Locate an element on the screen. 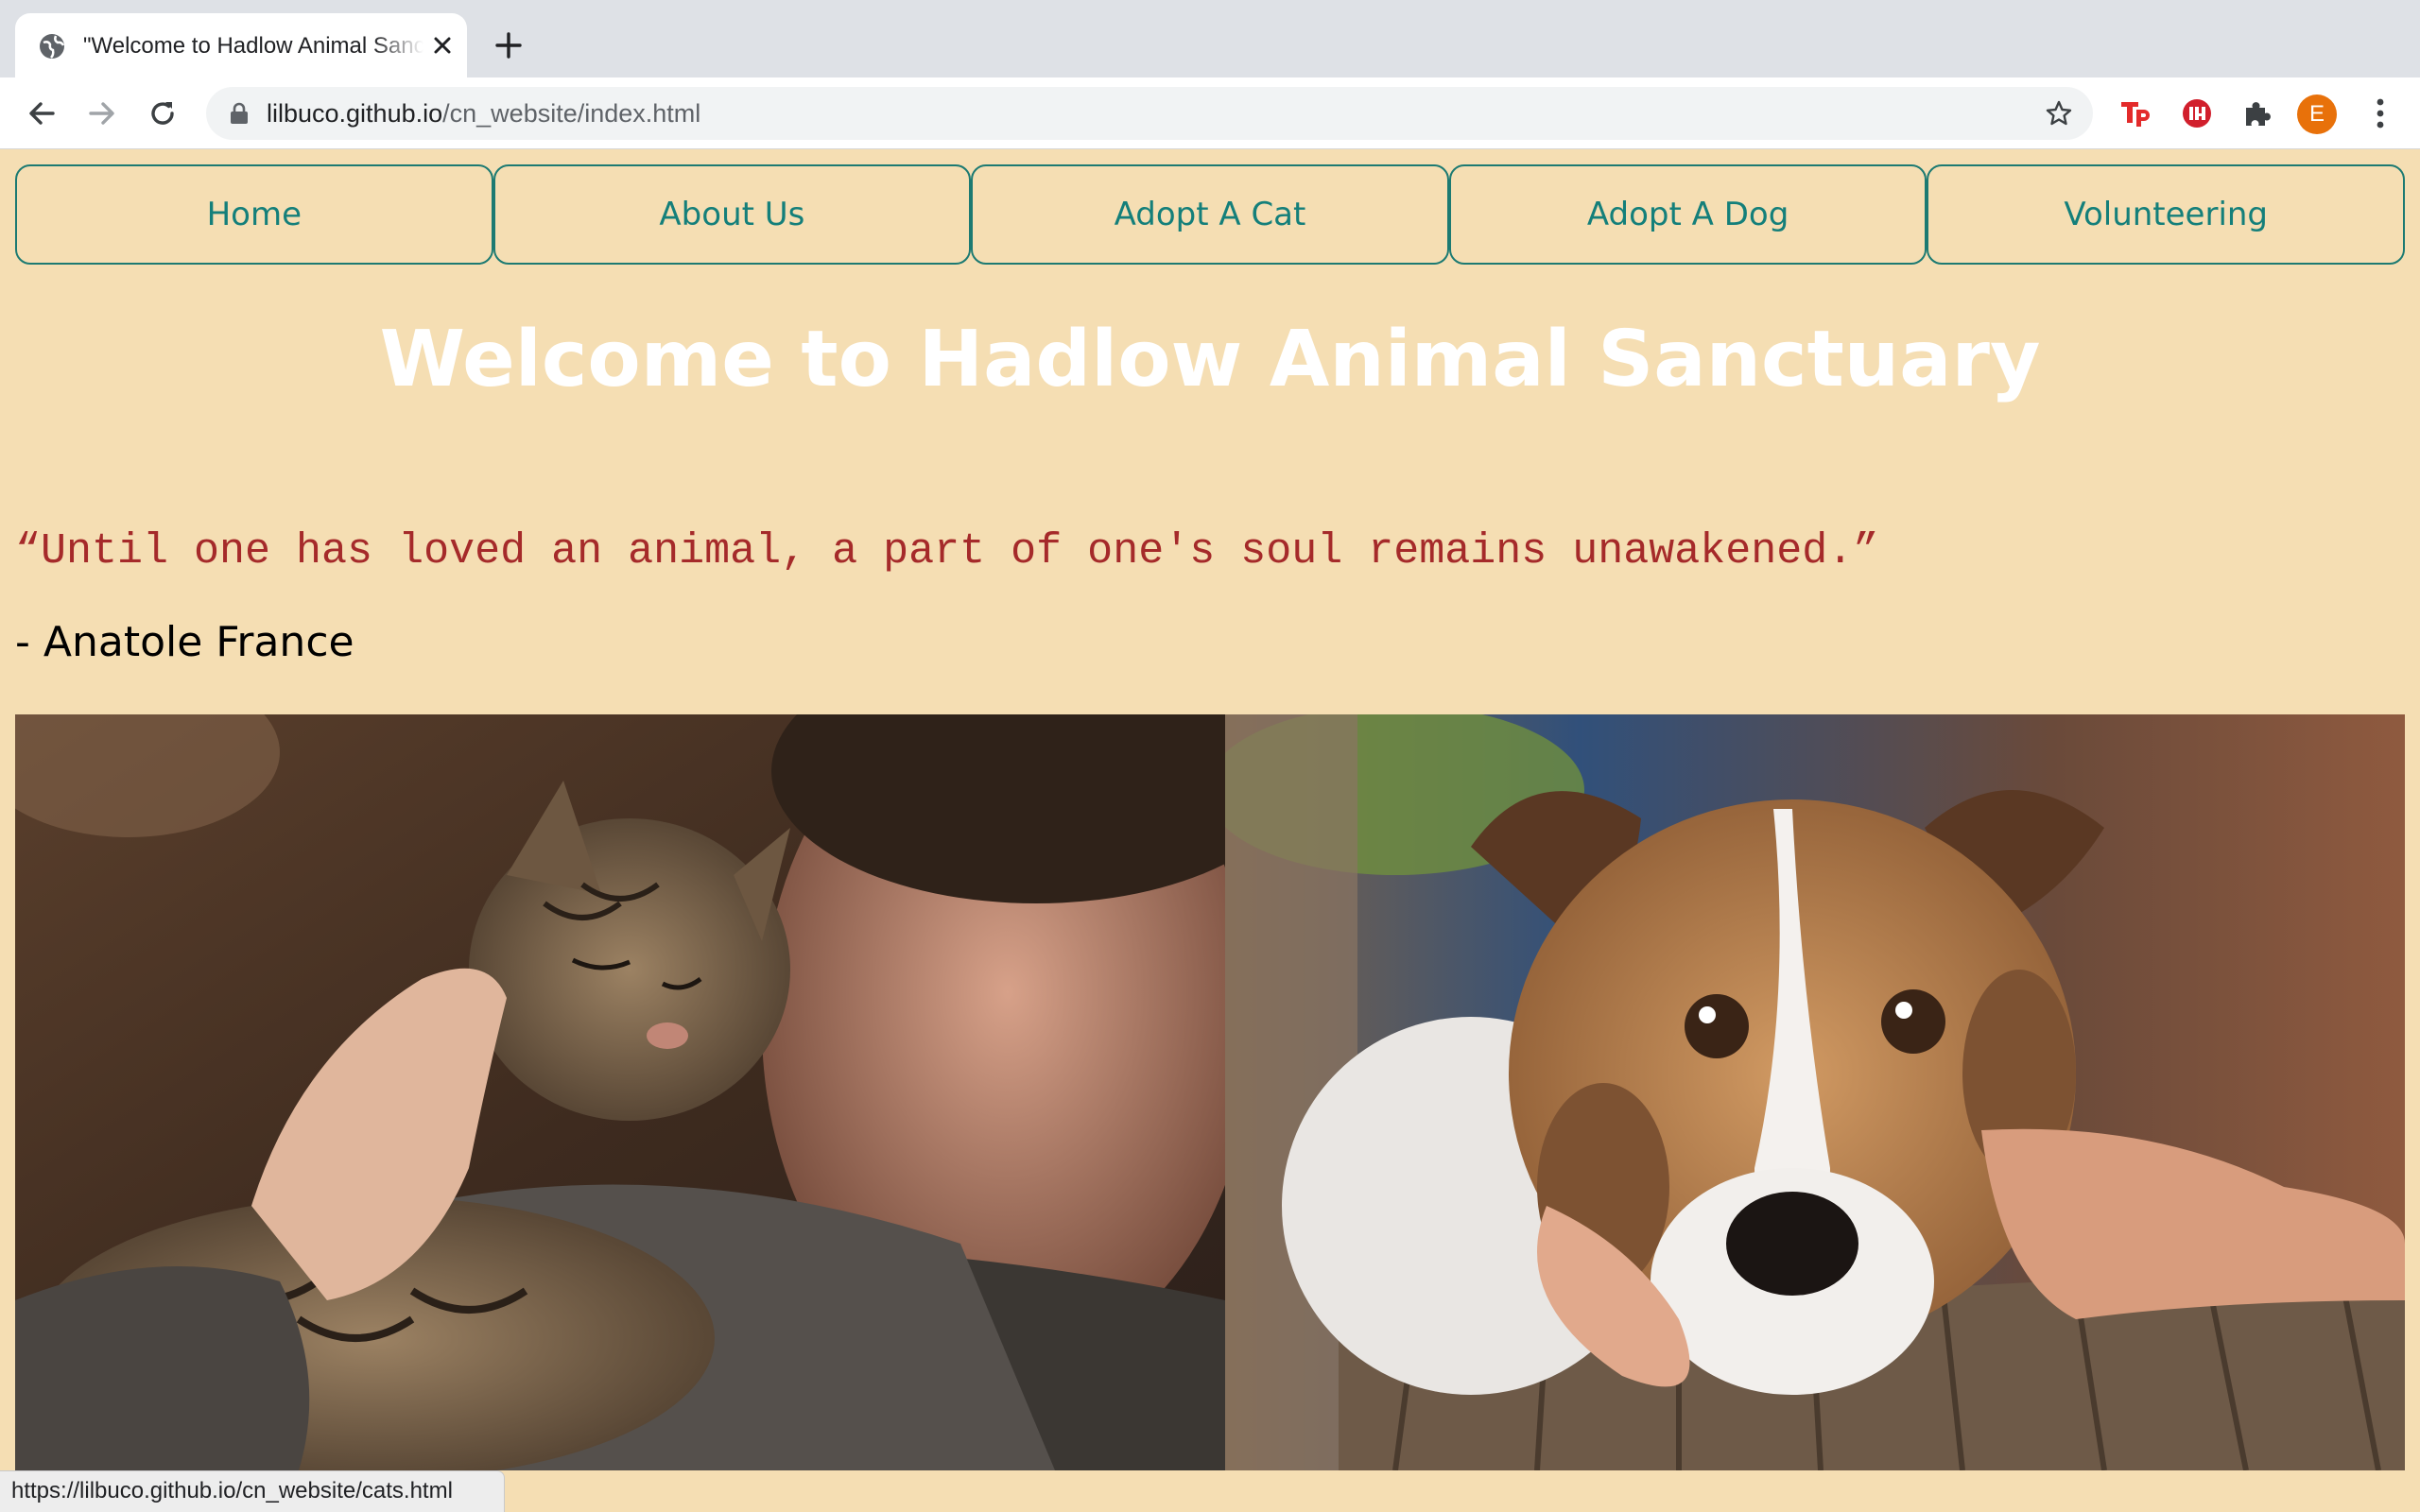  globe-icon is located at coordinates (52, 46).